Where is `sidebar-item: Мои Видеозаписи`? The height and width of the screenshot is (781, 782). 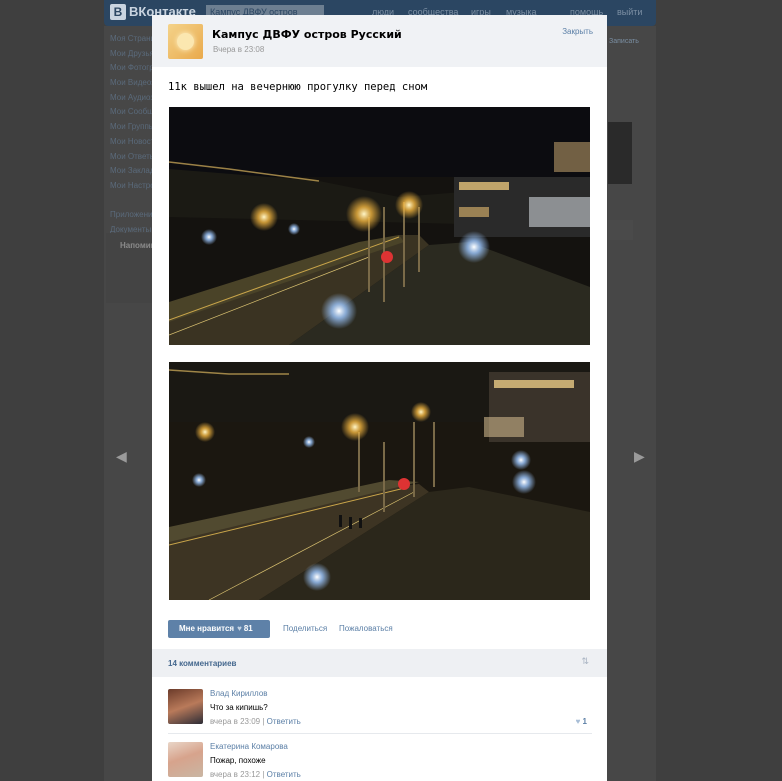 sidebar-item: Мои Видеозаписи is located at coordinates (131, 83).